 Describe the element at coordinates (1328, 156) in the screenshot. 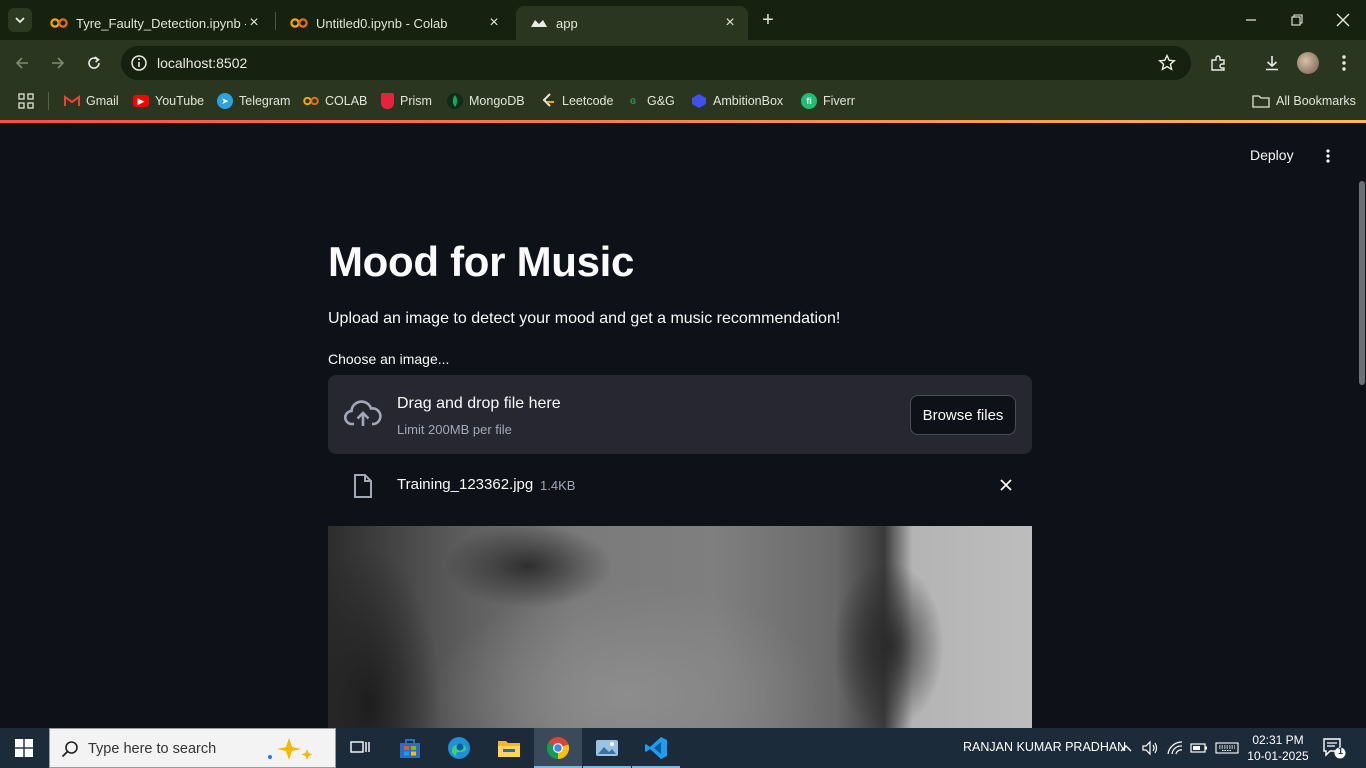

I see `app-menu-button` at that location.